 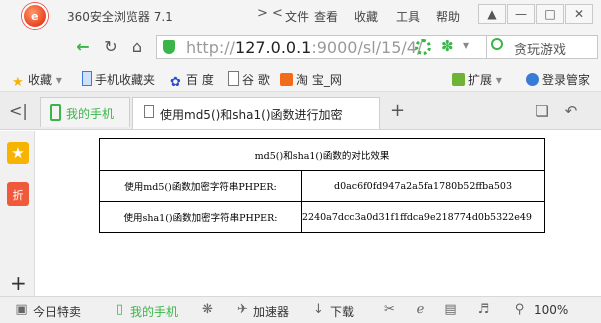 I want to click on bookmark-mobile-favorites: 手机收藏夹, so click(x=118, y=79).